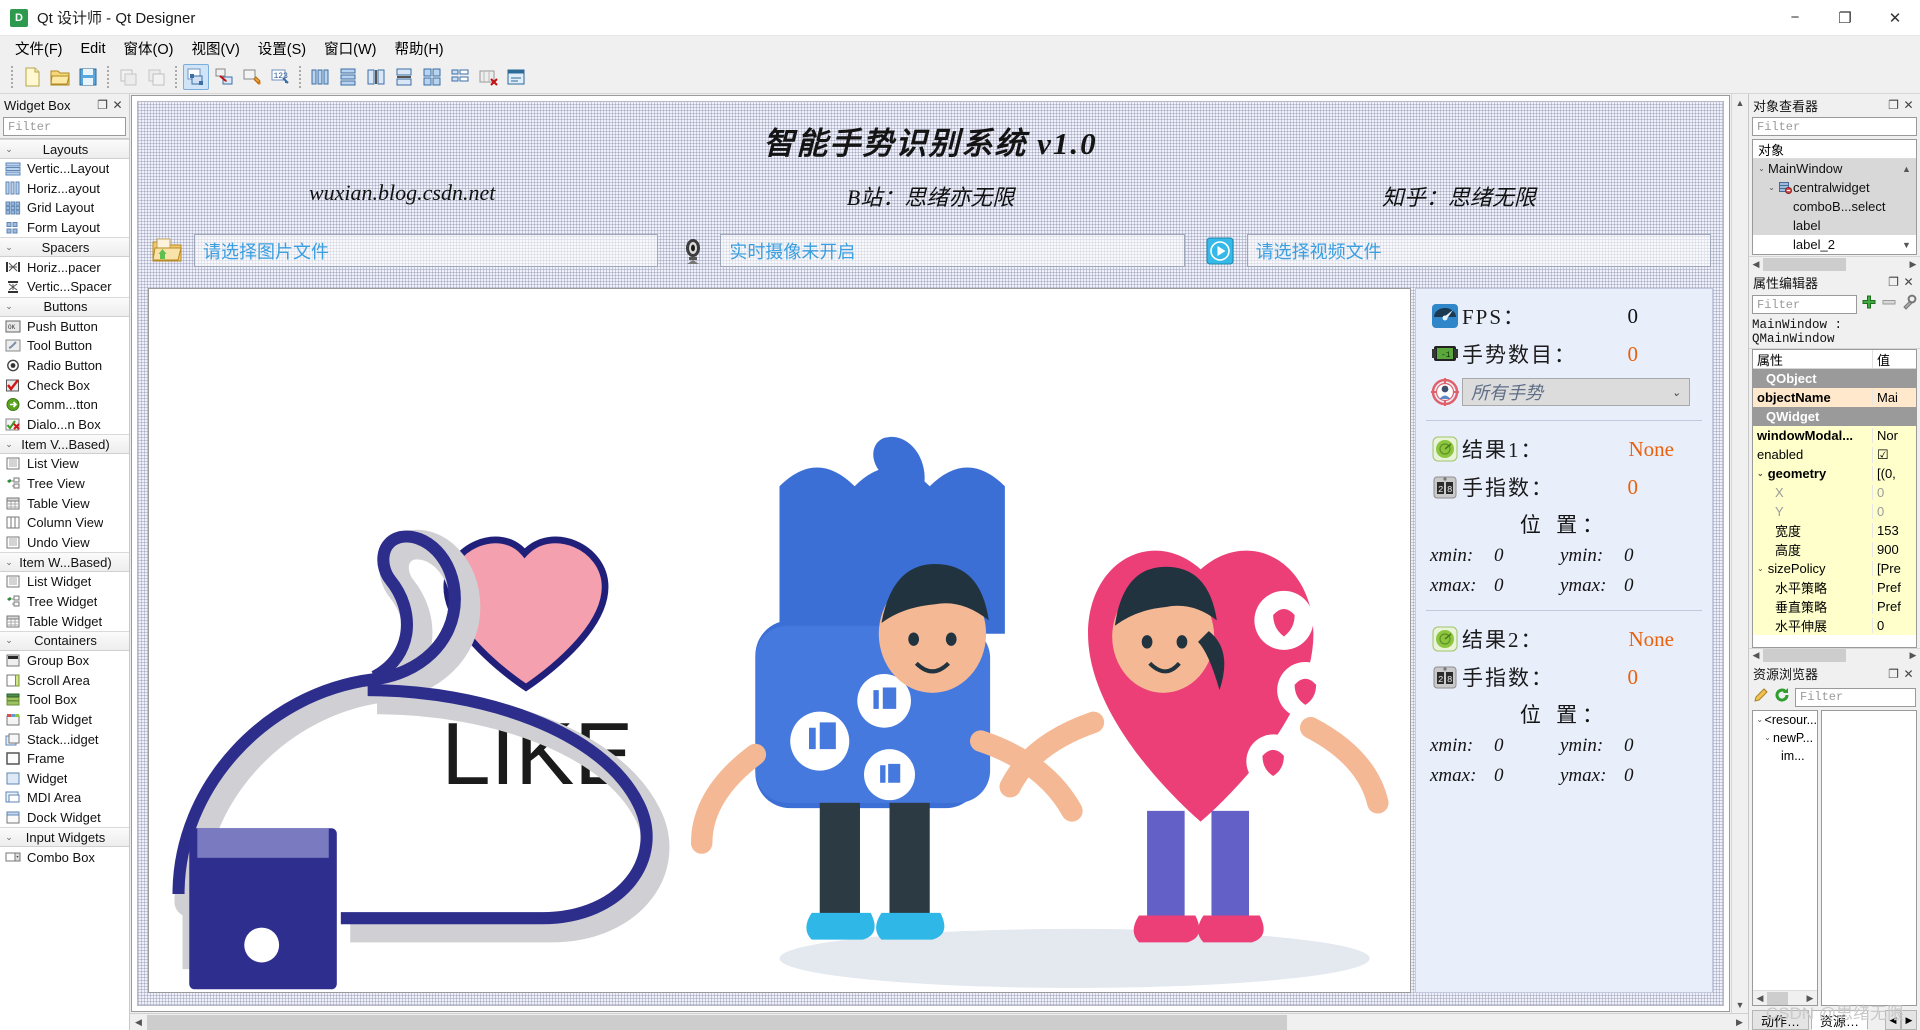 Image resolution: width=1920 pixels, height=1030 pixels. I want to click on property-row-objectname: objectName Mai, so click(1834, 397).